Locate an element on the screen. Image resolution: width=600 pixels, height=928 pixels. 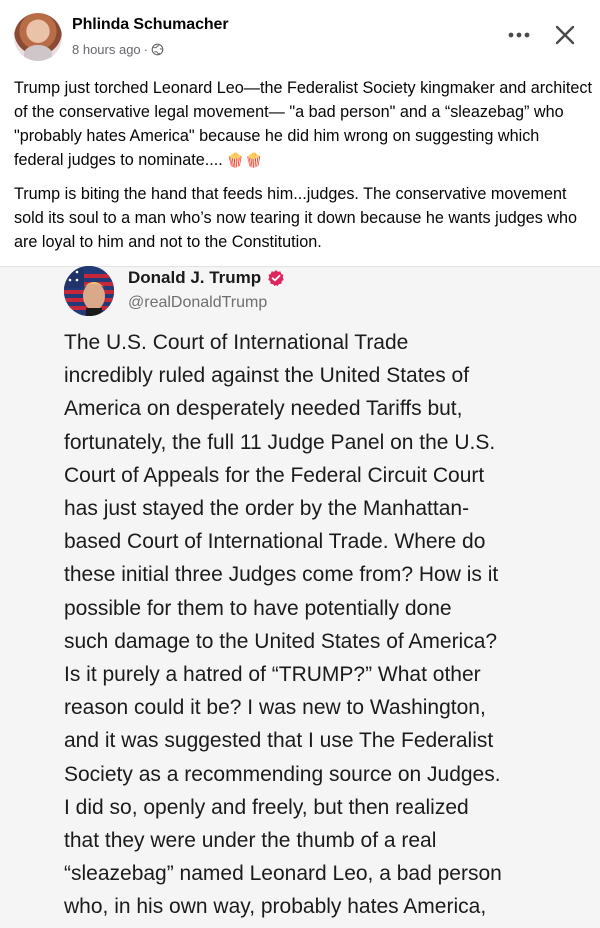
embedded-author-name: Donald J. Trump is located at coordinates (206, 278).